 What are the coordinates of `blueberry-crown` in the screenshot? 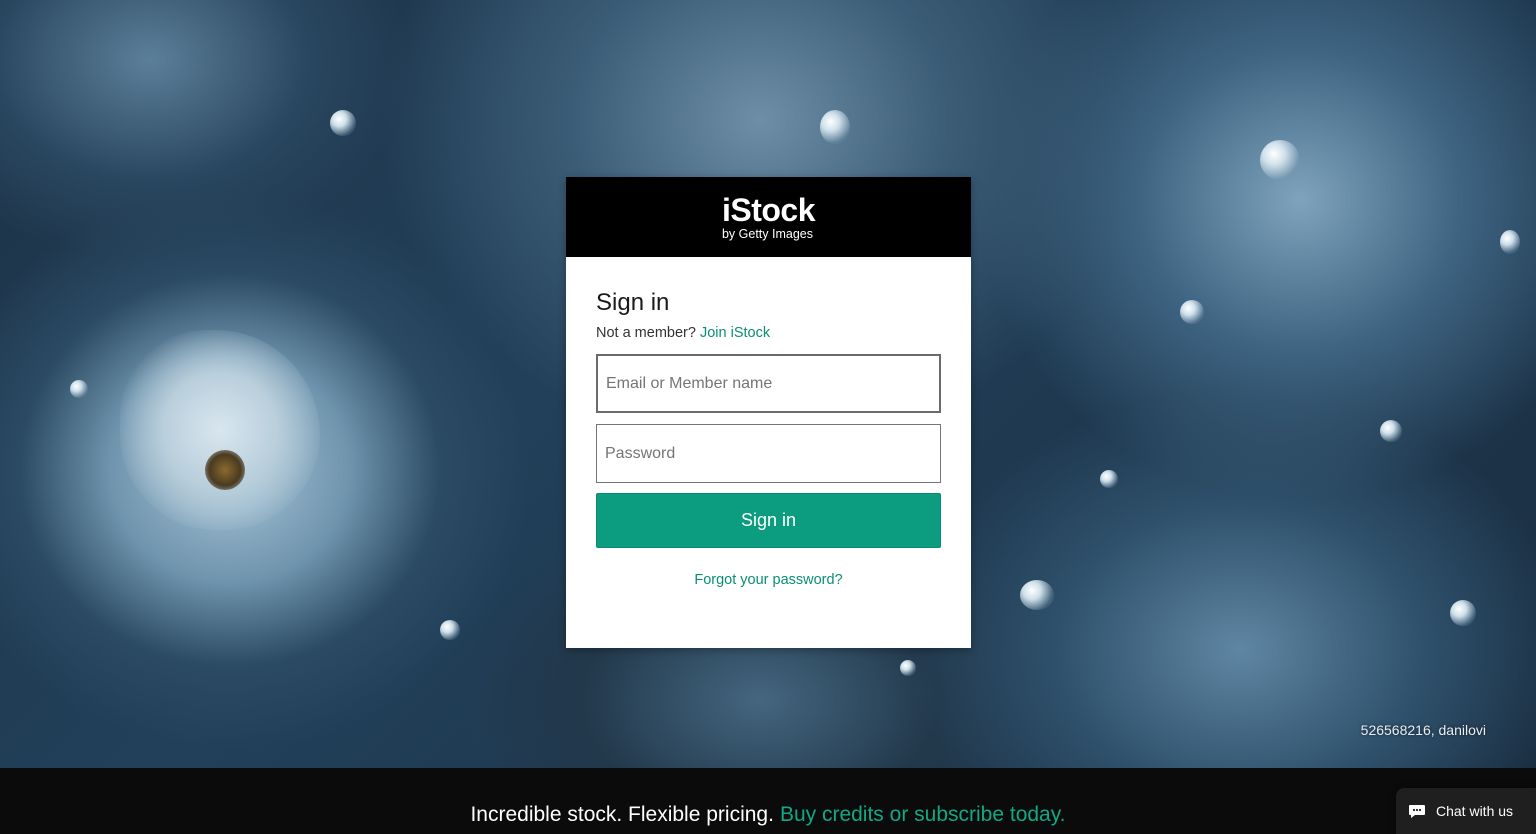 It's located at (220, 430).